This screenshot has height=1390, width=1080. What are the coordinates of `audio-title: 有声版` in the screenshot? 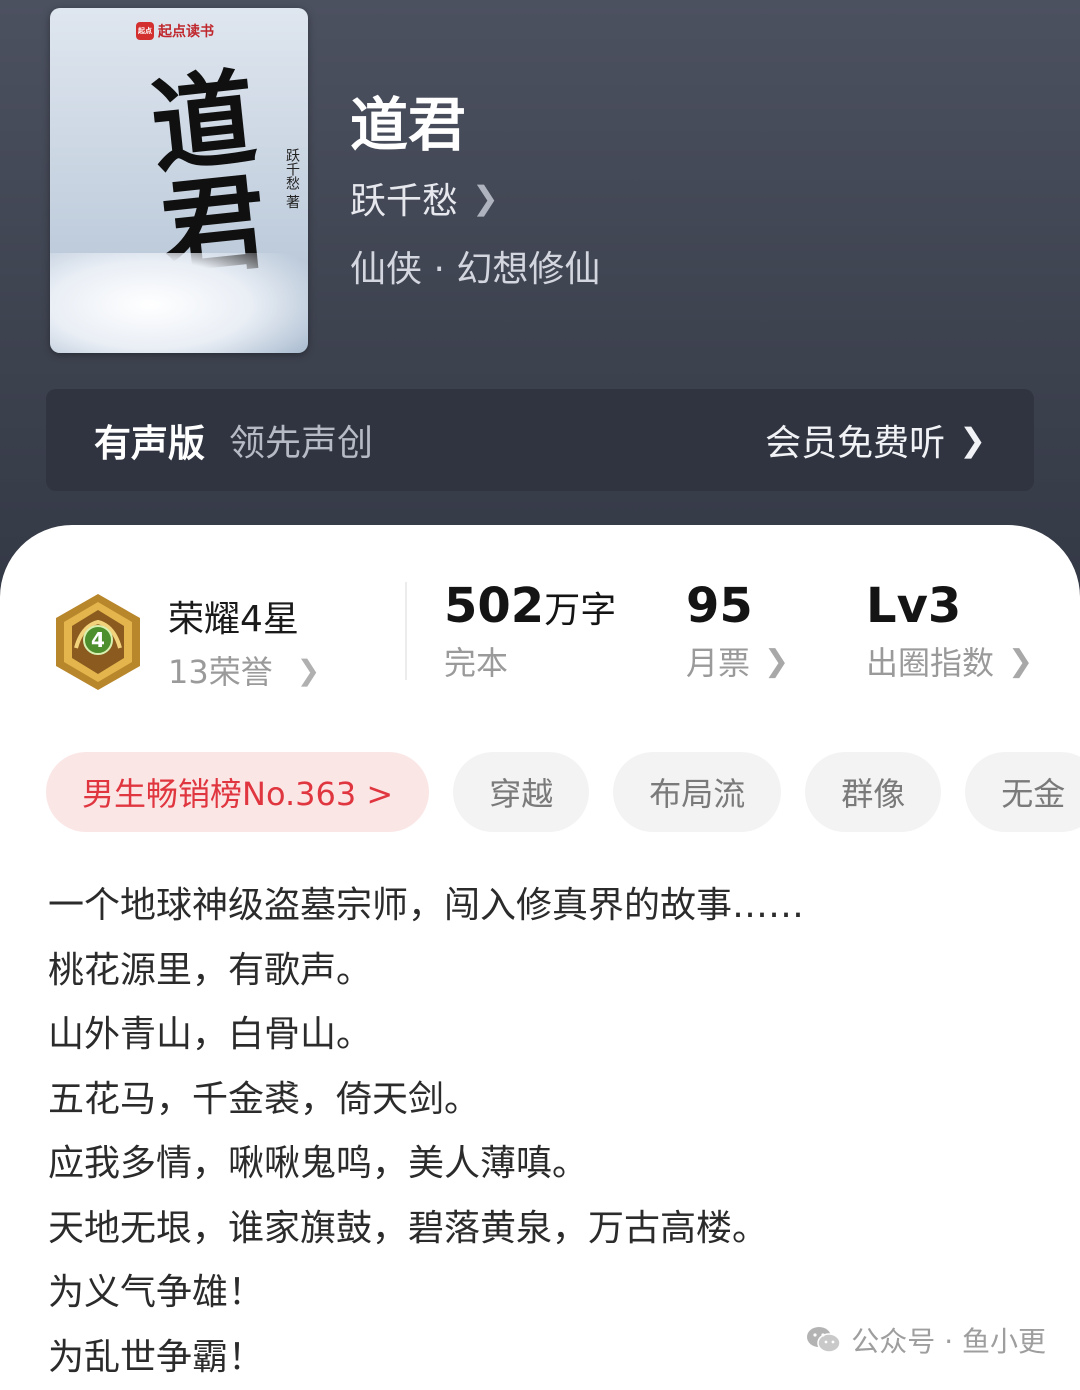 It's located at (149, 440).